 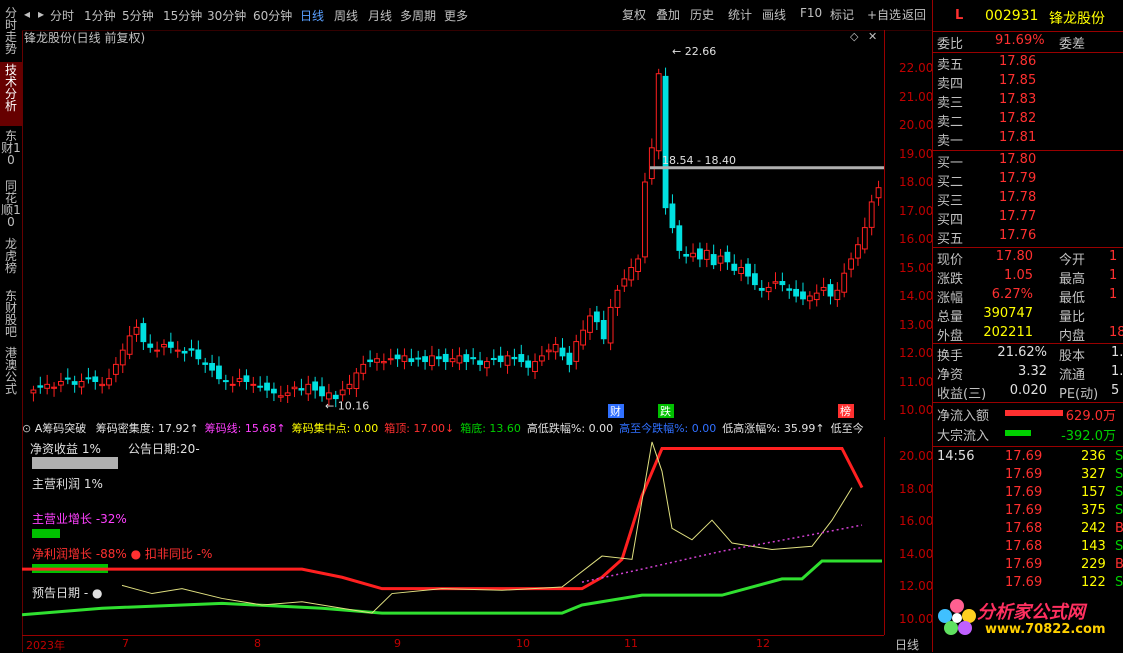 I want to click on toolbar-button-4: 画线, so click(x=774, y=14).